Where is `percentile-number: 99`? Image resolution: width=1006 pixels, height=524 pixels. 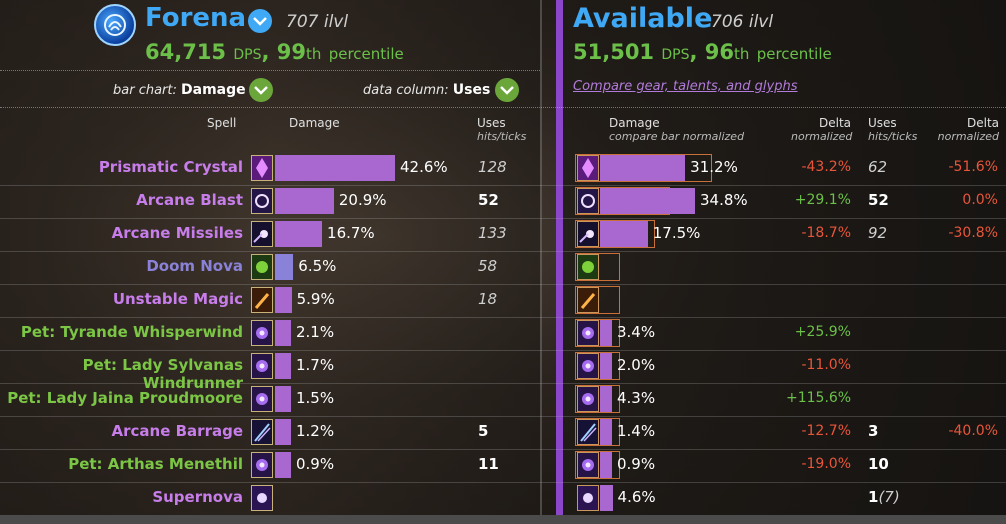 percentile-number: 99 is located at coordinates (291, 52).